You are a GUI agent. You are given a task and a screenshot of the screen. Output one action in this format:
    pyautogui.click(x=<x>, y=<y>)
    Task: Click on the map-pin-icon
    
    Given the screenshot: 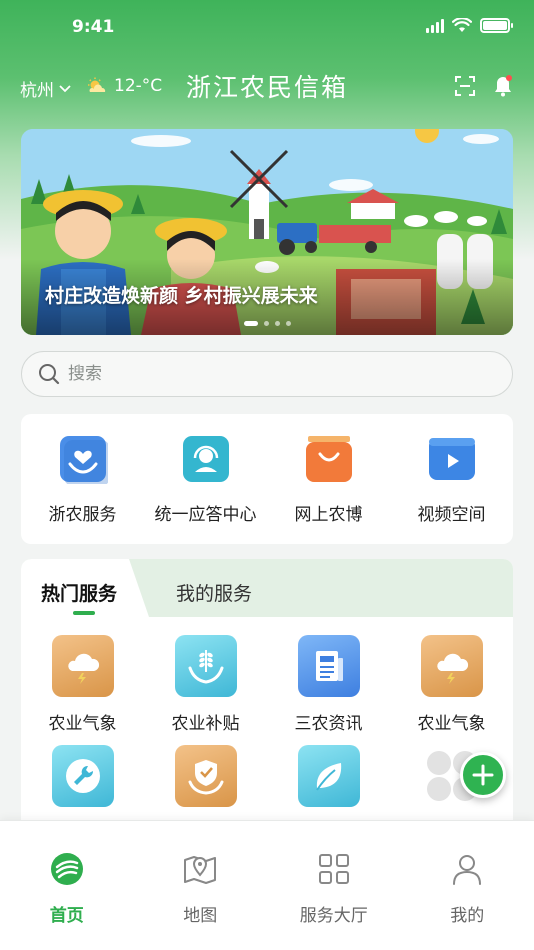 What is the action you would take?
    pyautogui.click(x=200, y=870)
    